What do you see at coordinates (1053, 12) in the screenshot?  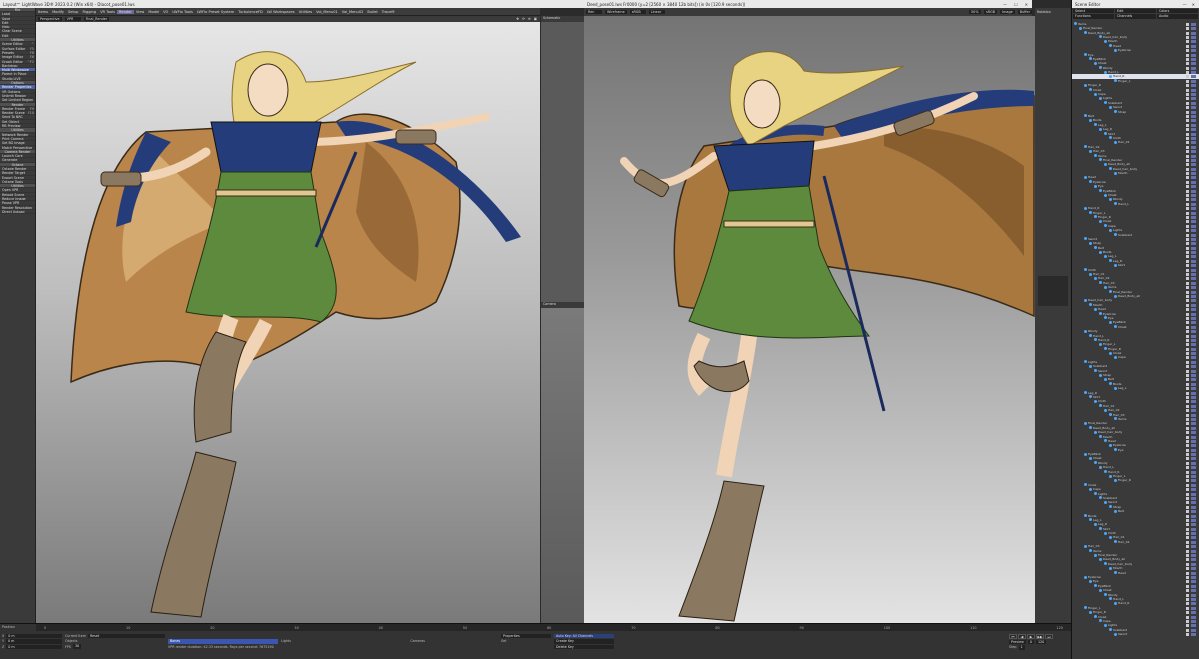 I see `render-side-tab: Rotation` at bounding box center [1053, 12].